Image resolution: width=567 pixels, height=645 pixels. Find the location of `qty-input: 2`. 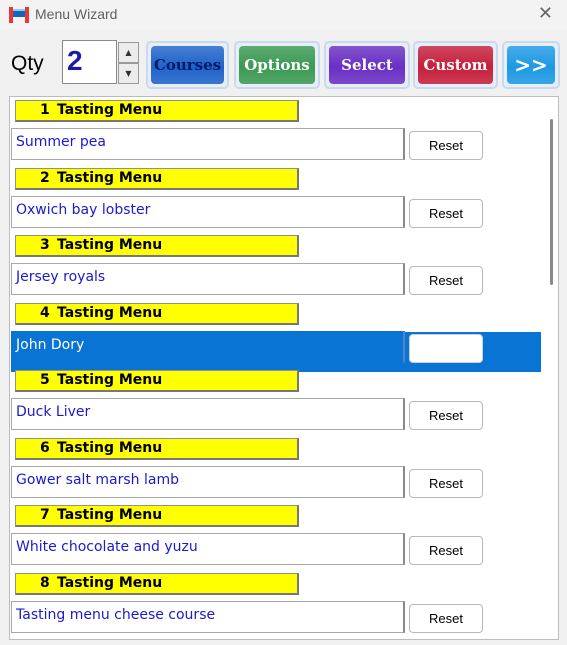

qty-input: 2 is located at coordinates (89, 62).